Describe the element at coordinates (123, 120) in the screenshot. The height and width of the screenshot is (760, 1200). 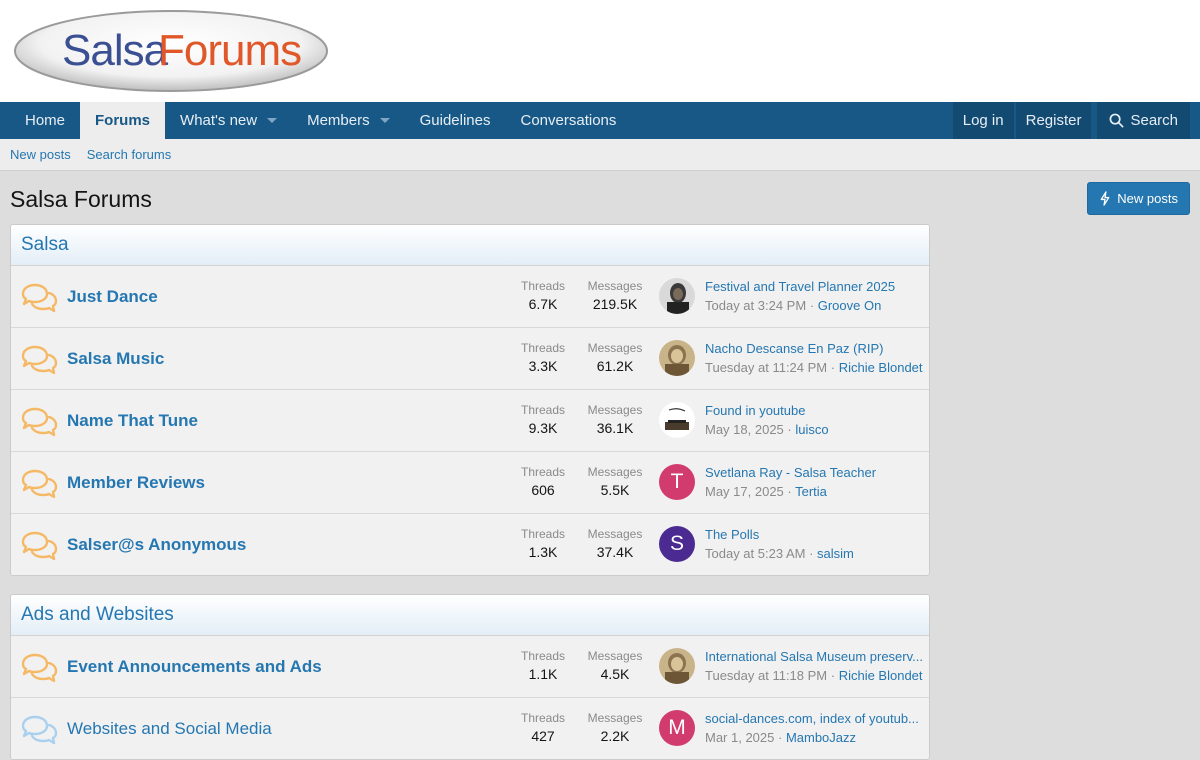
I see `nav-forums: Forums` at that location.